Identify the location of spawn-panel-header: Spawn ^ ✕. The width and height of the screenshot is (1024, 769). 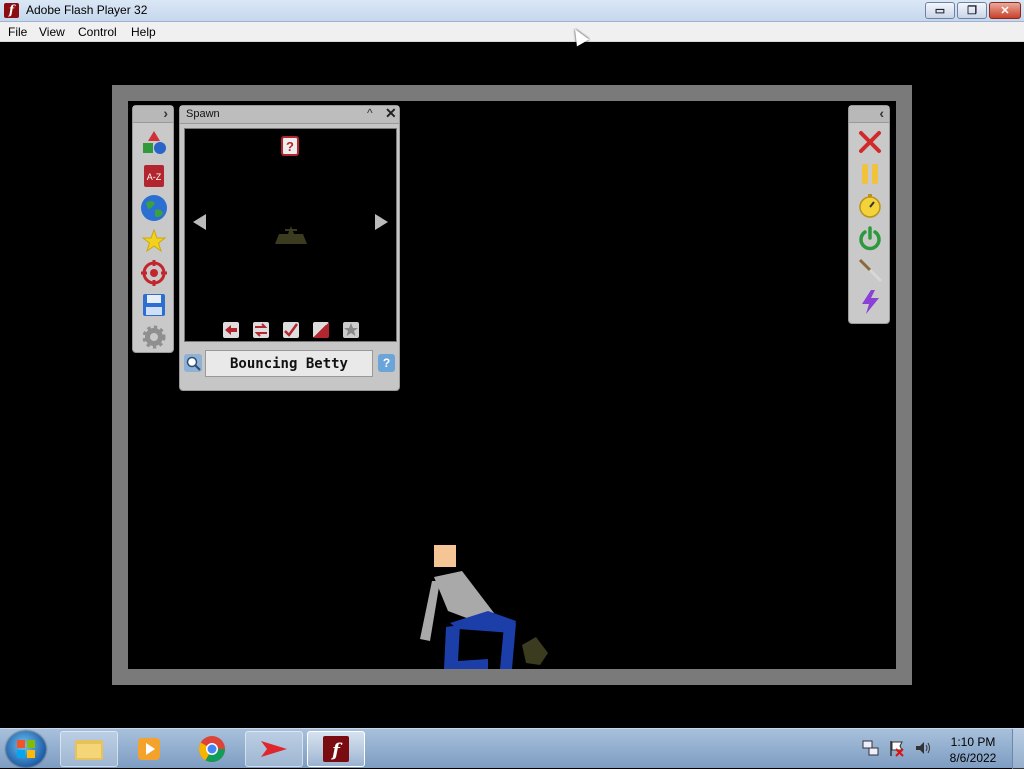
(289, 114).